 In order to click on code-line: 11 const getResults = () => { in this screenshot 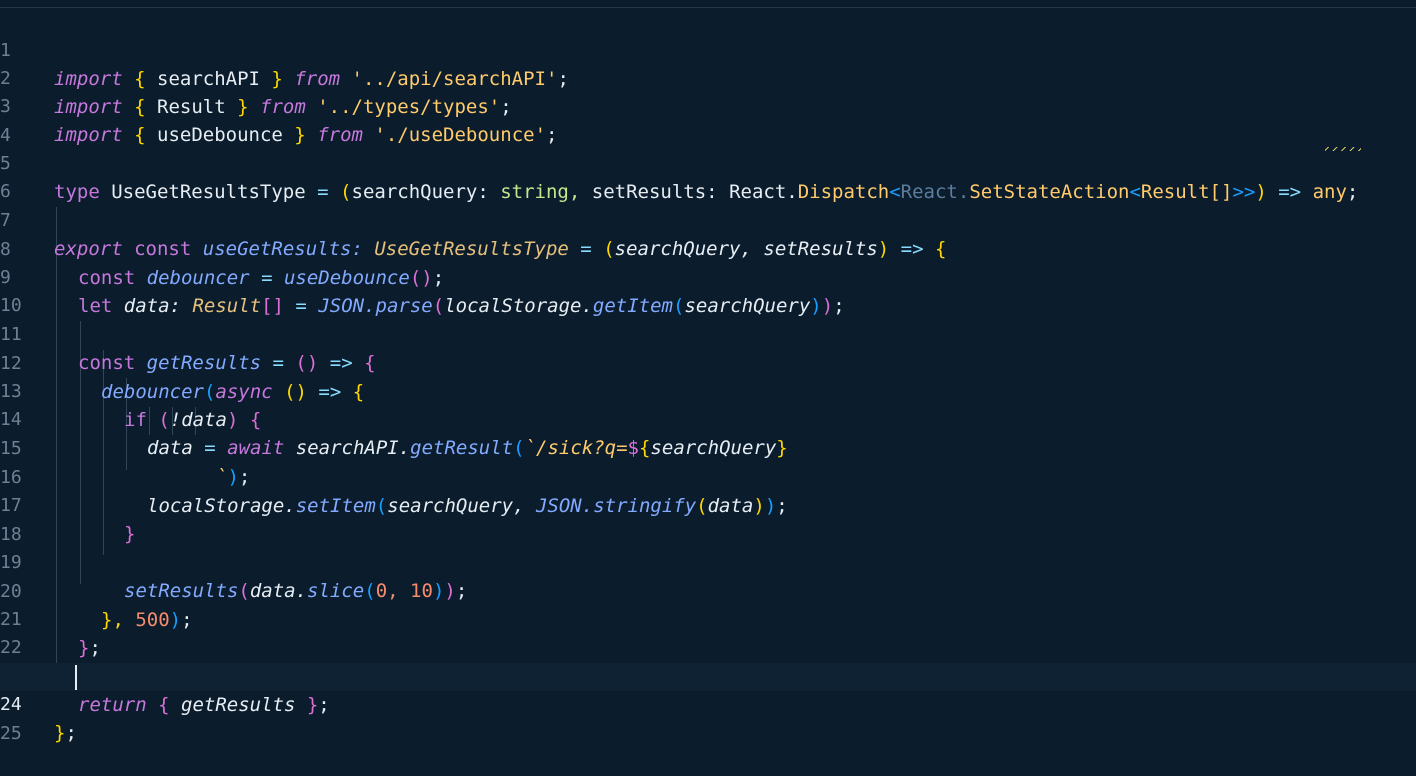, I will do `click(708, 333)`.